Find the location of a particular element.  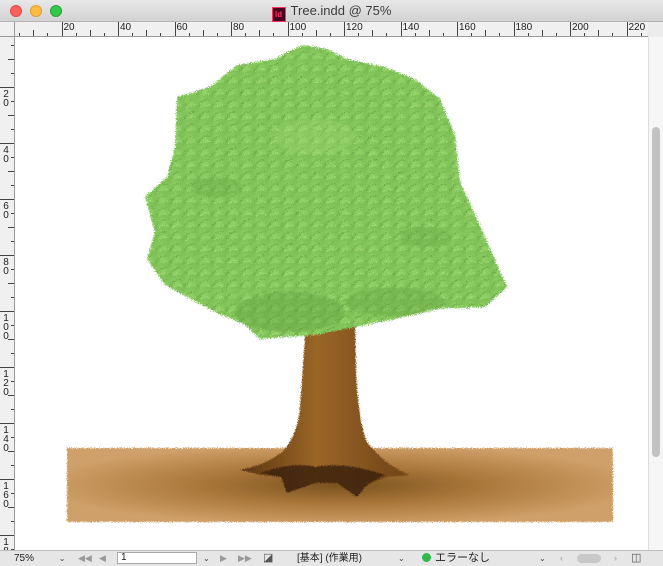

master-dropdown-chevron-icon: ⌄ is located at coordinates (401, 558).